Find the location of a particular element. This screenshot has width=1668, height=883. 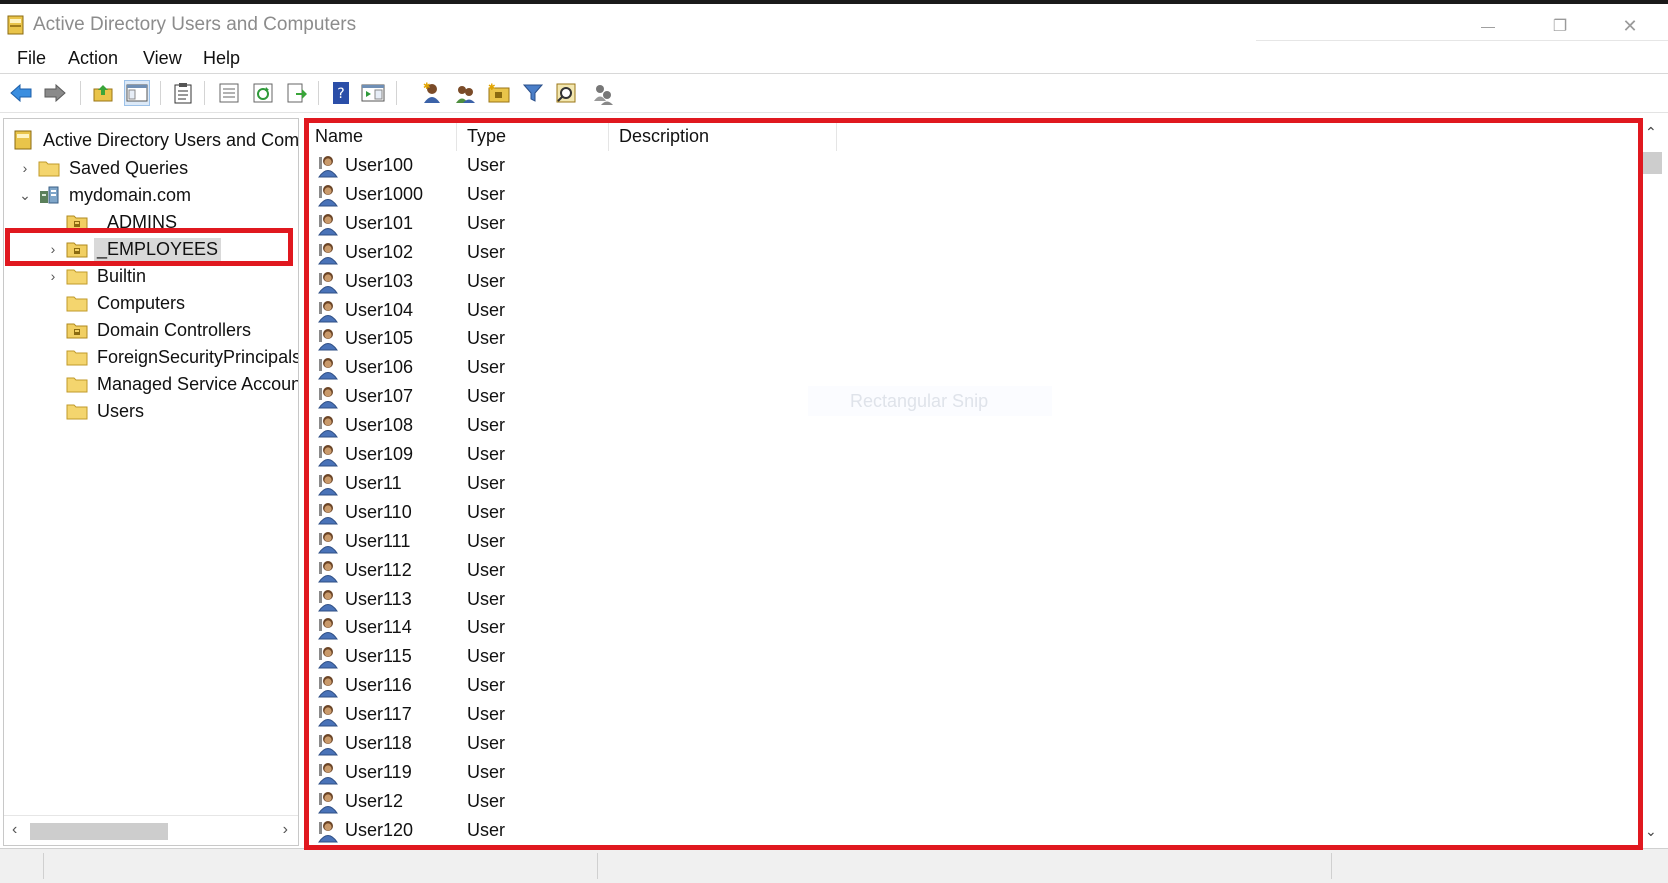

tree-item-mydomain-com: mydomain.com is located at coordinates (116, 195).